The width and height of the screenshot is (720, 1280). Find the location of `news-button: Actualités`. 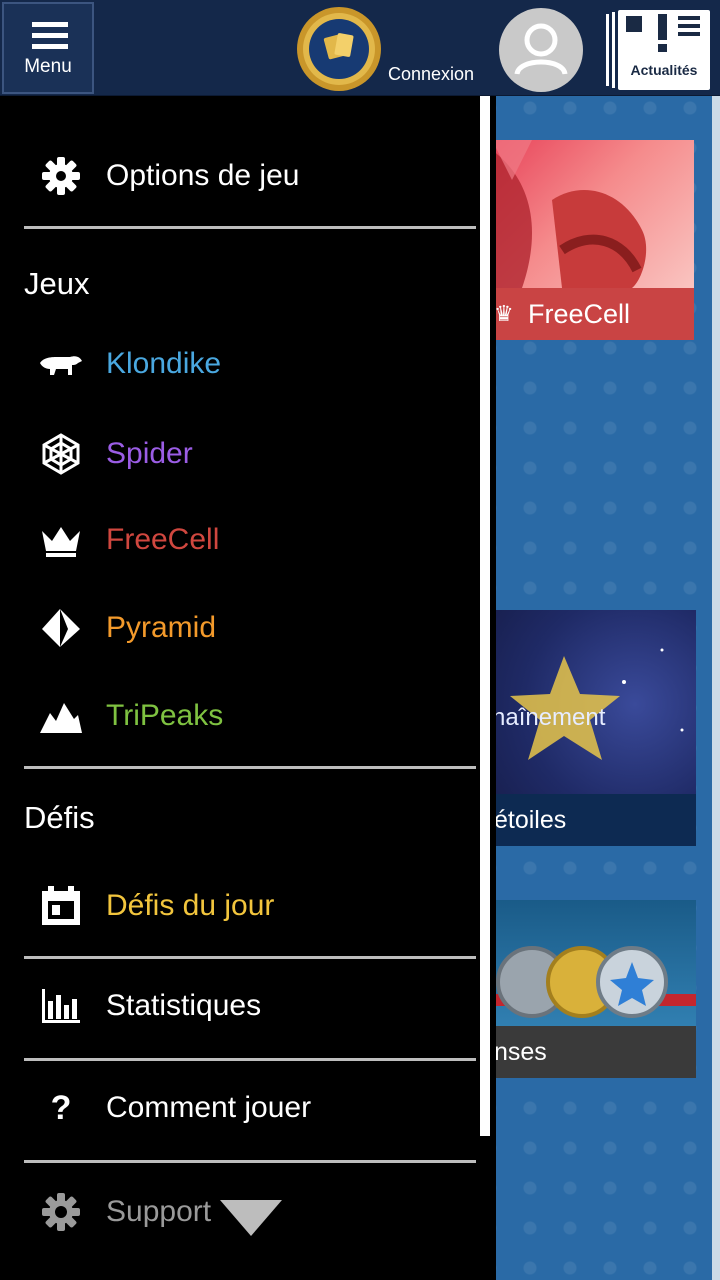

news-button: Actualités is located at coordinates (657, 50).